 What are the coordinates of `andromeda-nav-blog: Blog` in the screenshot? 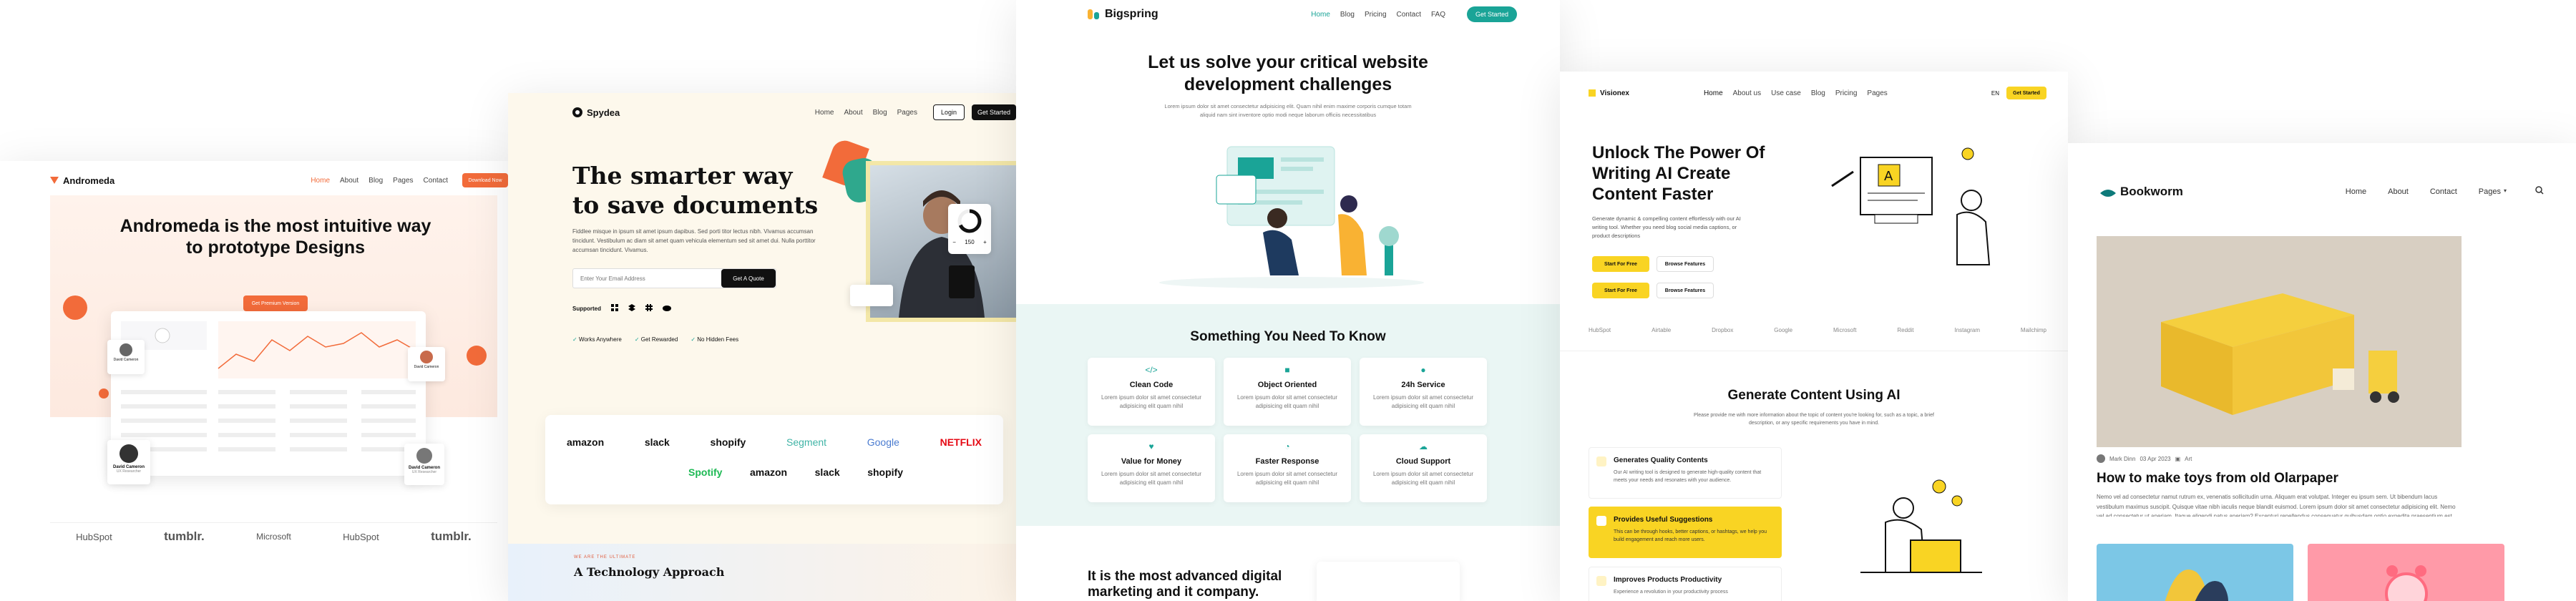 It's located at (376, 181).